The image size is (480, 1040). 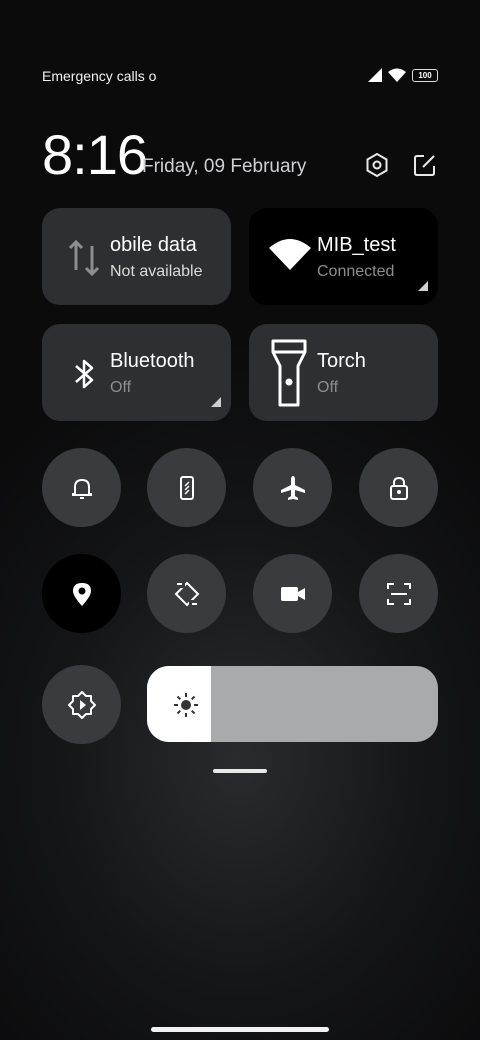 What do you see at coordinates (224, 166) in the screenshot?
I see `date: Friday, 09 February` at bounding box center [224, 166].